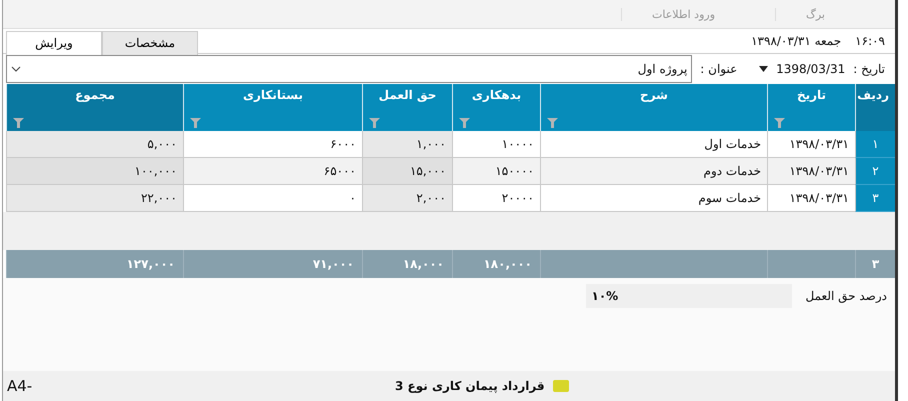  Describe the element at coordinates (407, 107) in the screenshot. I see `column-header: حق العمل` at that location.